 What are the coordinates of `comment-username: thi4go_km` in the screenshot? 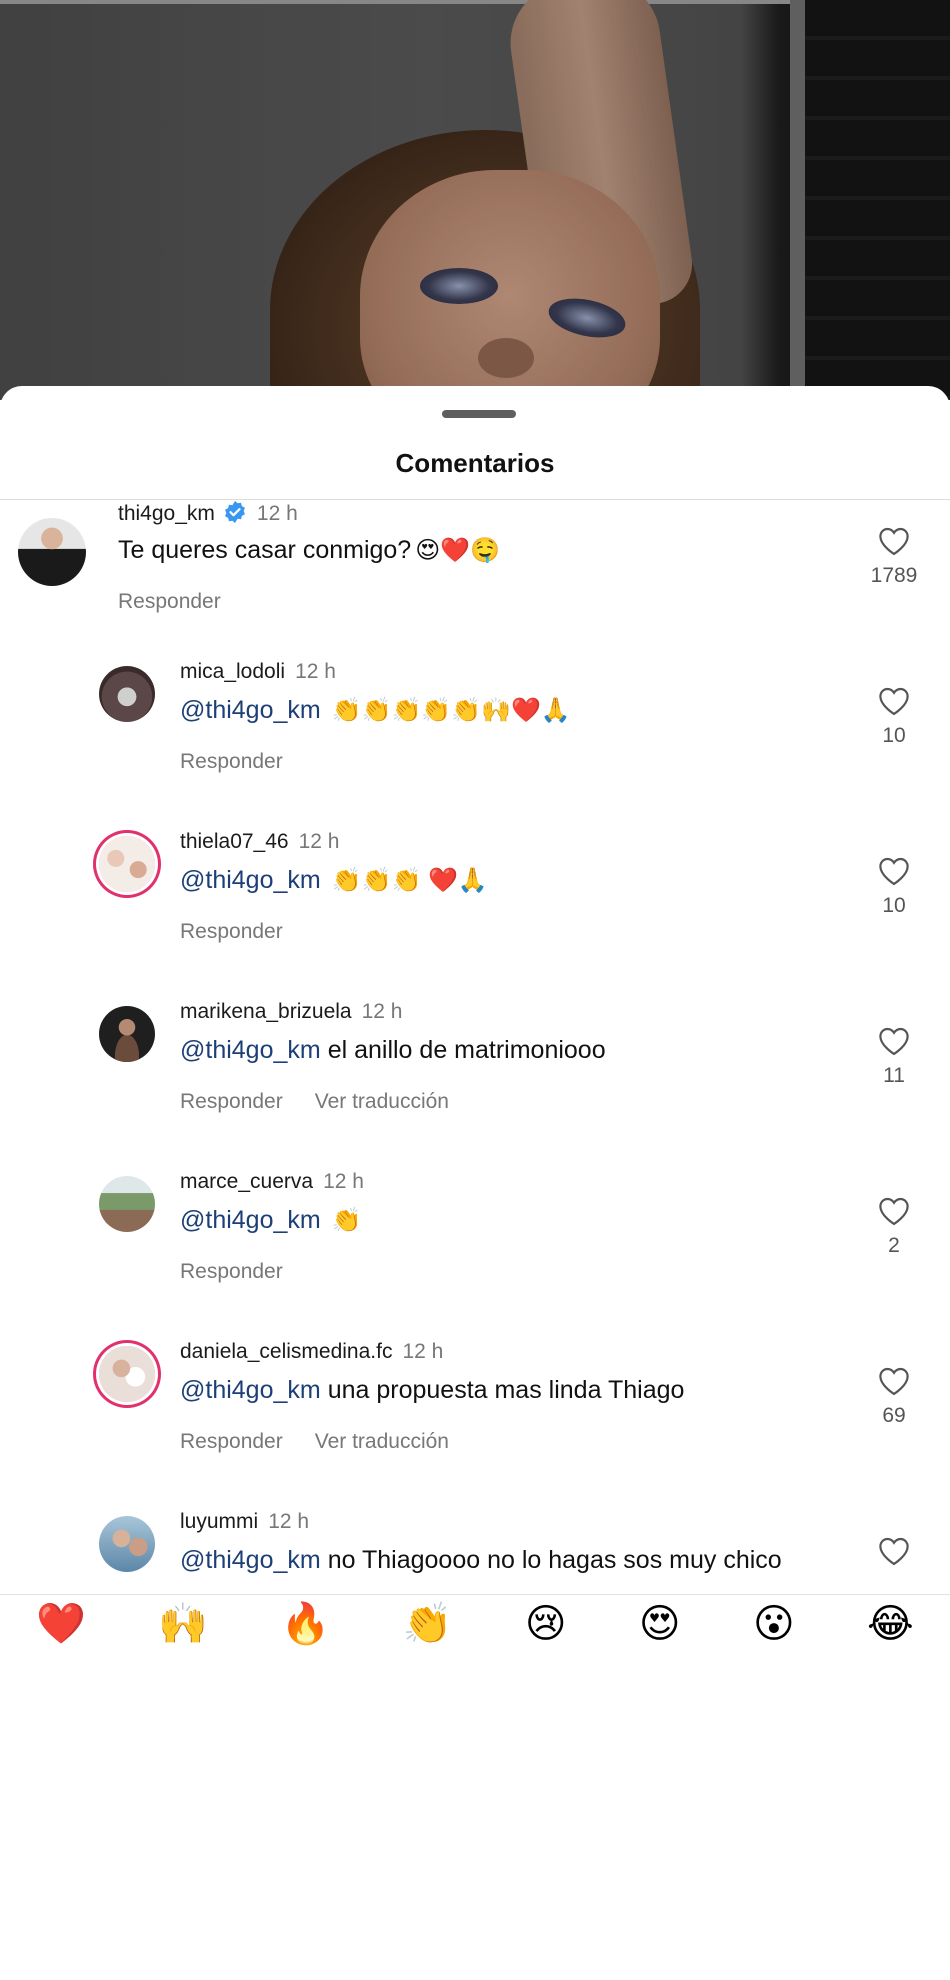 It's located at (166, 513).